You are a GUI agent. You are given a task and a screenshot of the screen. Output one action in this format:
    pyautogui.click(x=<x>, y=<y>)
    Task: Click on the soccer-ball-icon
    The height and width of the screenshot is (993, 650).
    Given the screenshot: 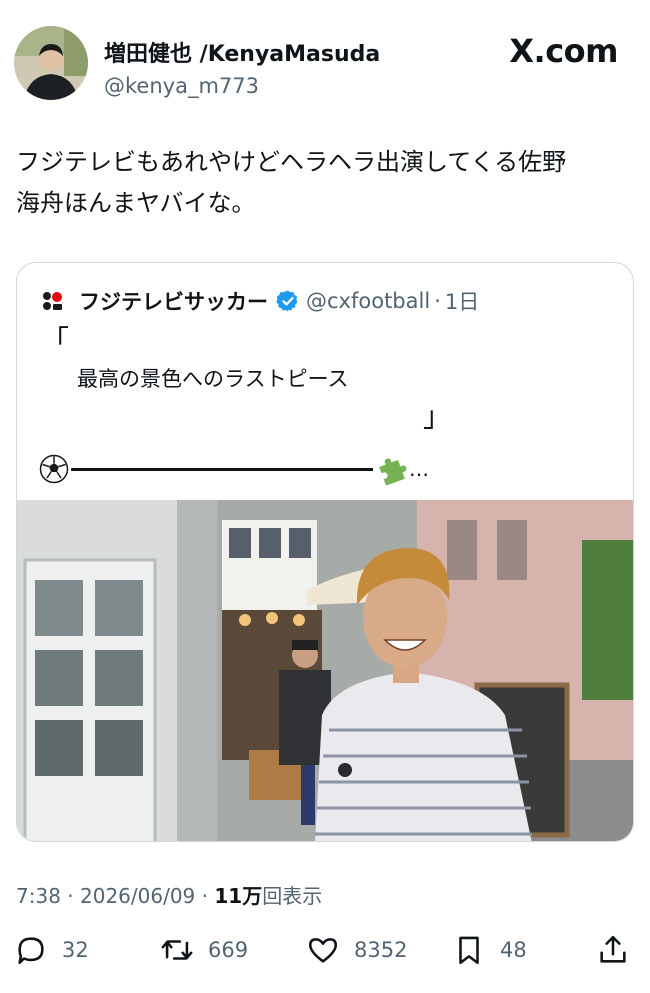 What is the action you would take?
    pyautogui.click(x=54, y=469)
    